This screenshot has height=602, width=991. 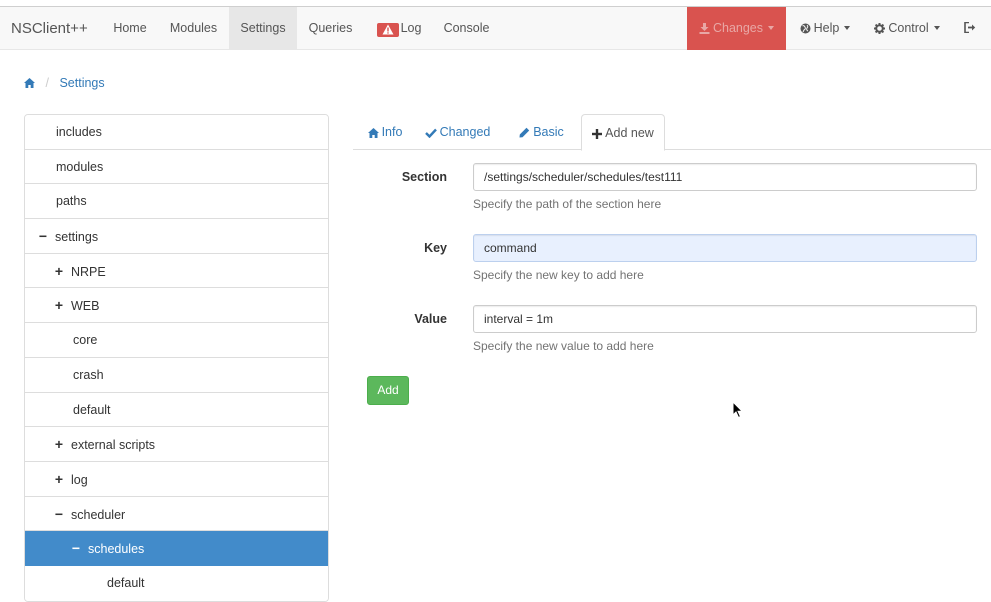 What do you see at coordinates (725, 248) in the screenshot?
I see `key-input` at bounding box center [725, 248].